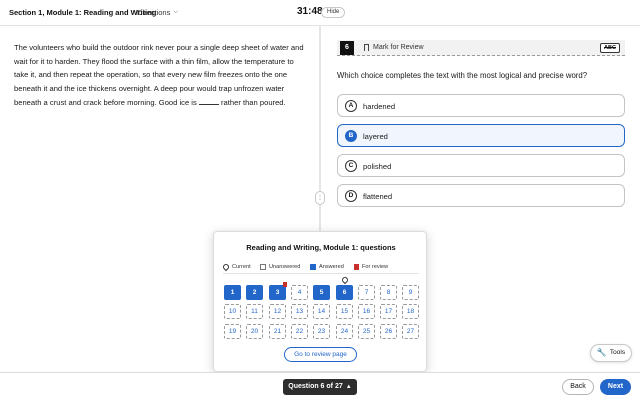  What do you see at coordinates (277, 311) in the screenshot?
I see `question-grid-item: 12` at bounding box center [277, 311].